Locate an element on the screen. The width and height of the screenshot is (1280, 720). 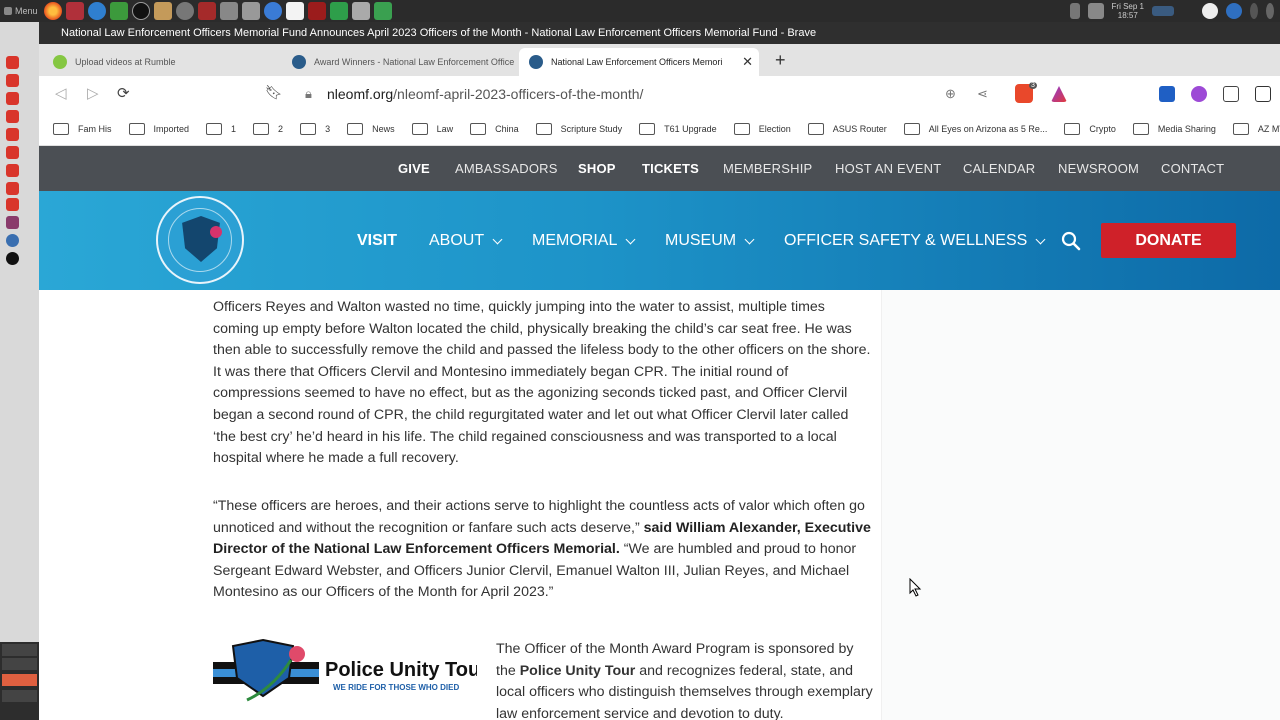
sidebar-toggle-icon is located at coordinates (1263, 94).